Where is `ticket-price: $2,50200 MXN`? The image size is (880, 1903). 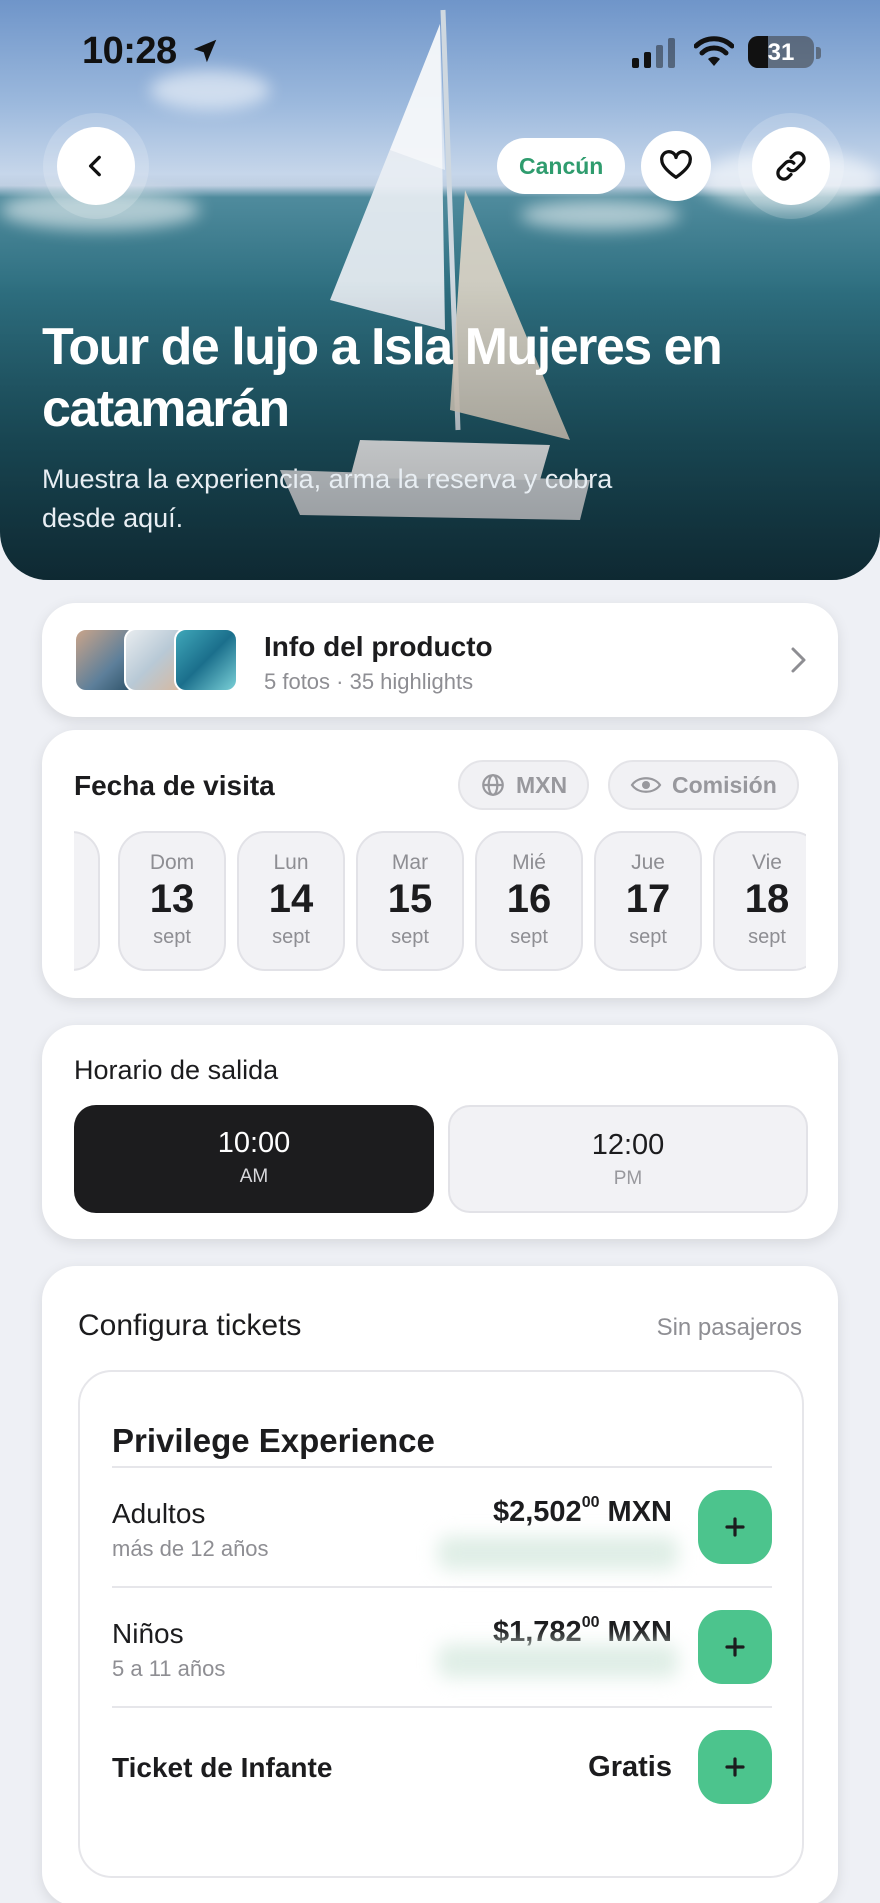 ticket-price: $2,50200 MXN is located at coordinates (582, 1511).